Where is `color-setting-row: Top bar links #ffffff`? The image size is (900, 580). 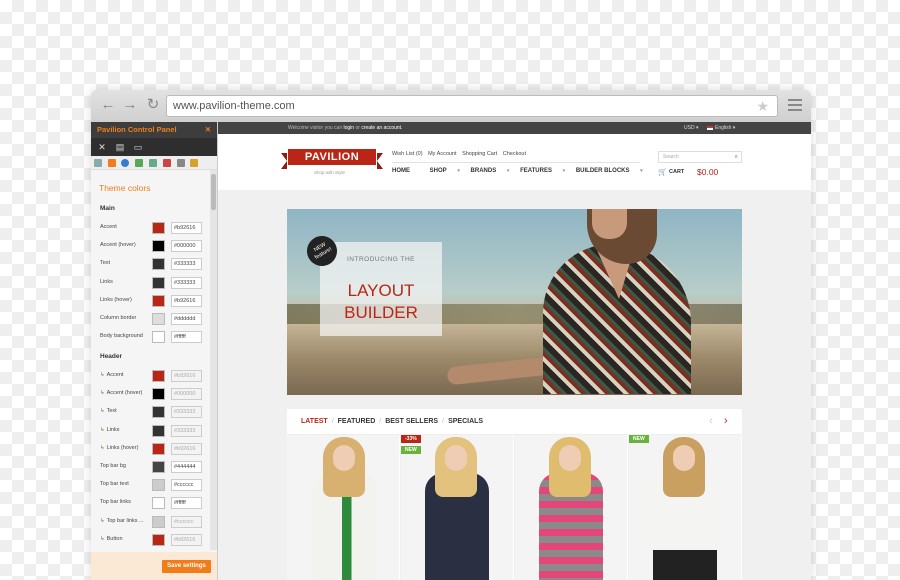 color-setting-row: Top bar links #ffffff is located at coordinates (154, 503).